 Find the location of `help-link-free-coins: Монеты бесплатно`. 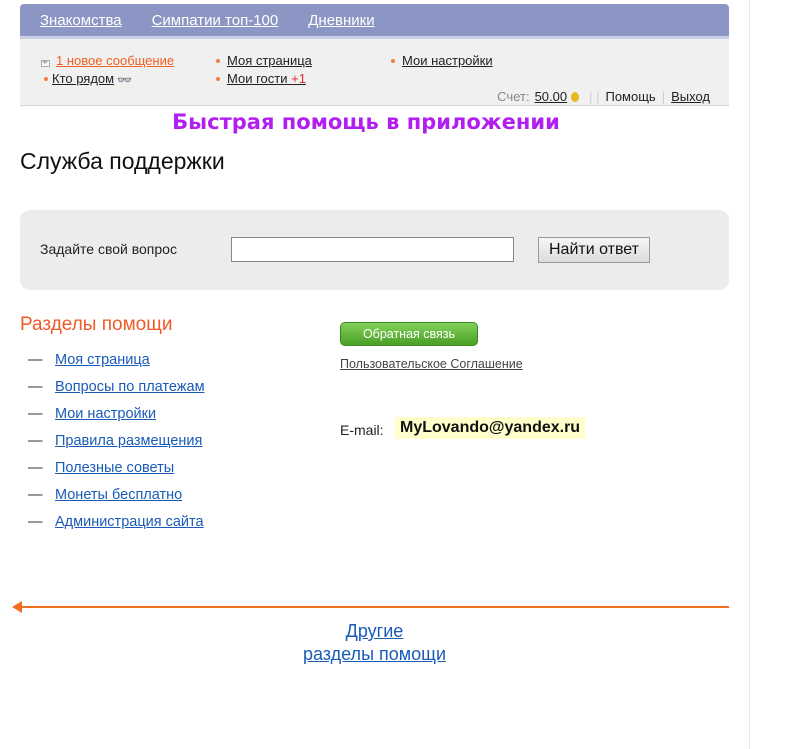

help-link-free-coins: Монеты бесплатно is located at coordinates (118, 495).